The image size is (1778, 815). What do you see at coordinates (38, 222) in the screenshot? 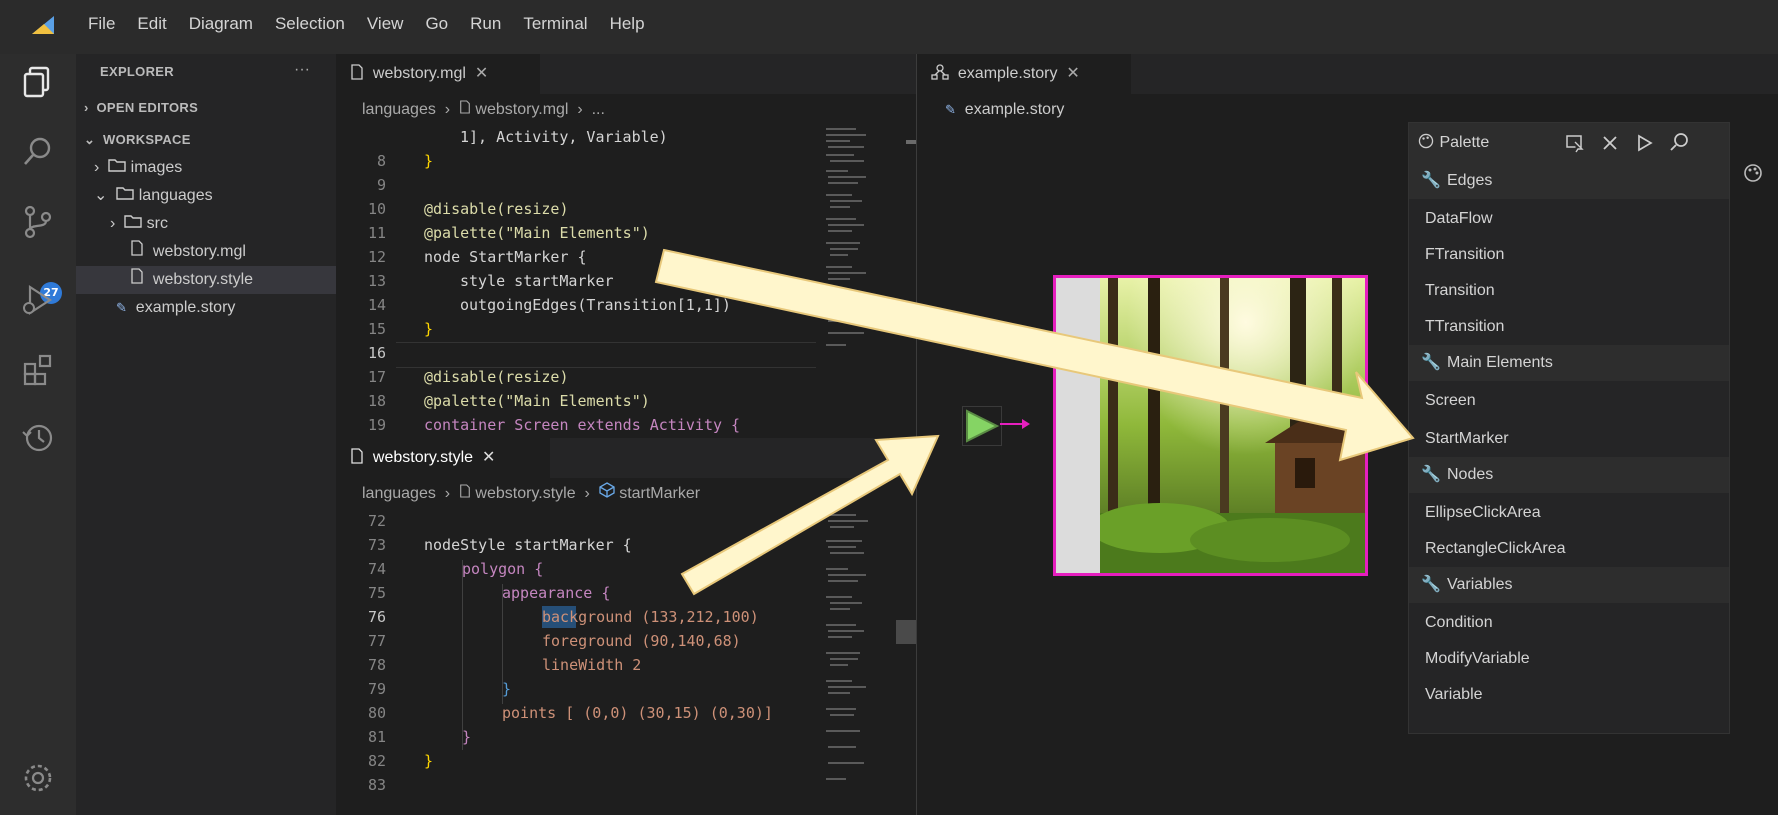
I see `source-control-icon` at bounding box center [38, 222].